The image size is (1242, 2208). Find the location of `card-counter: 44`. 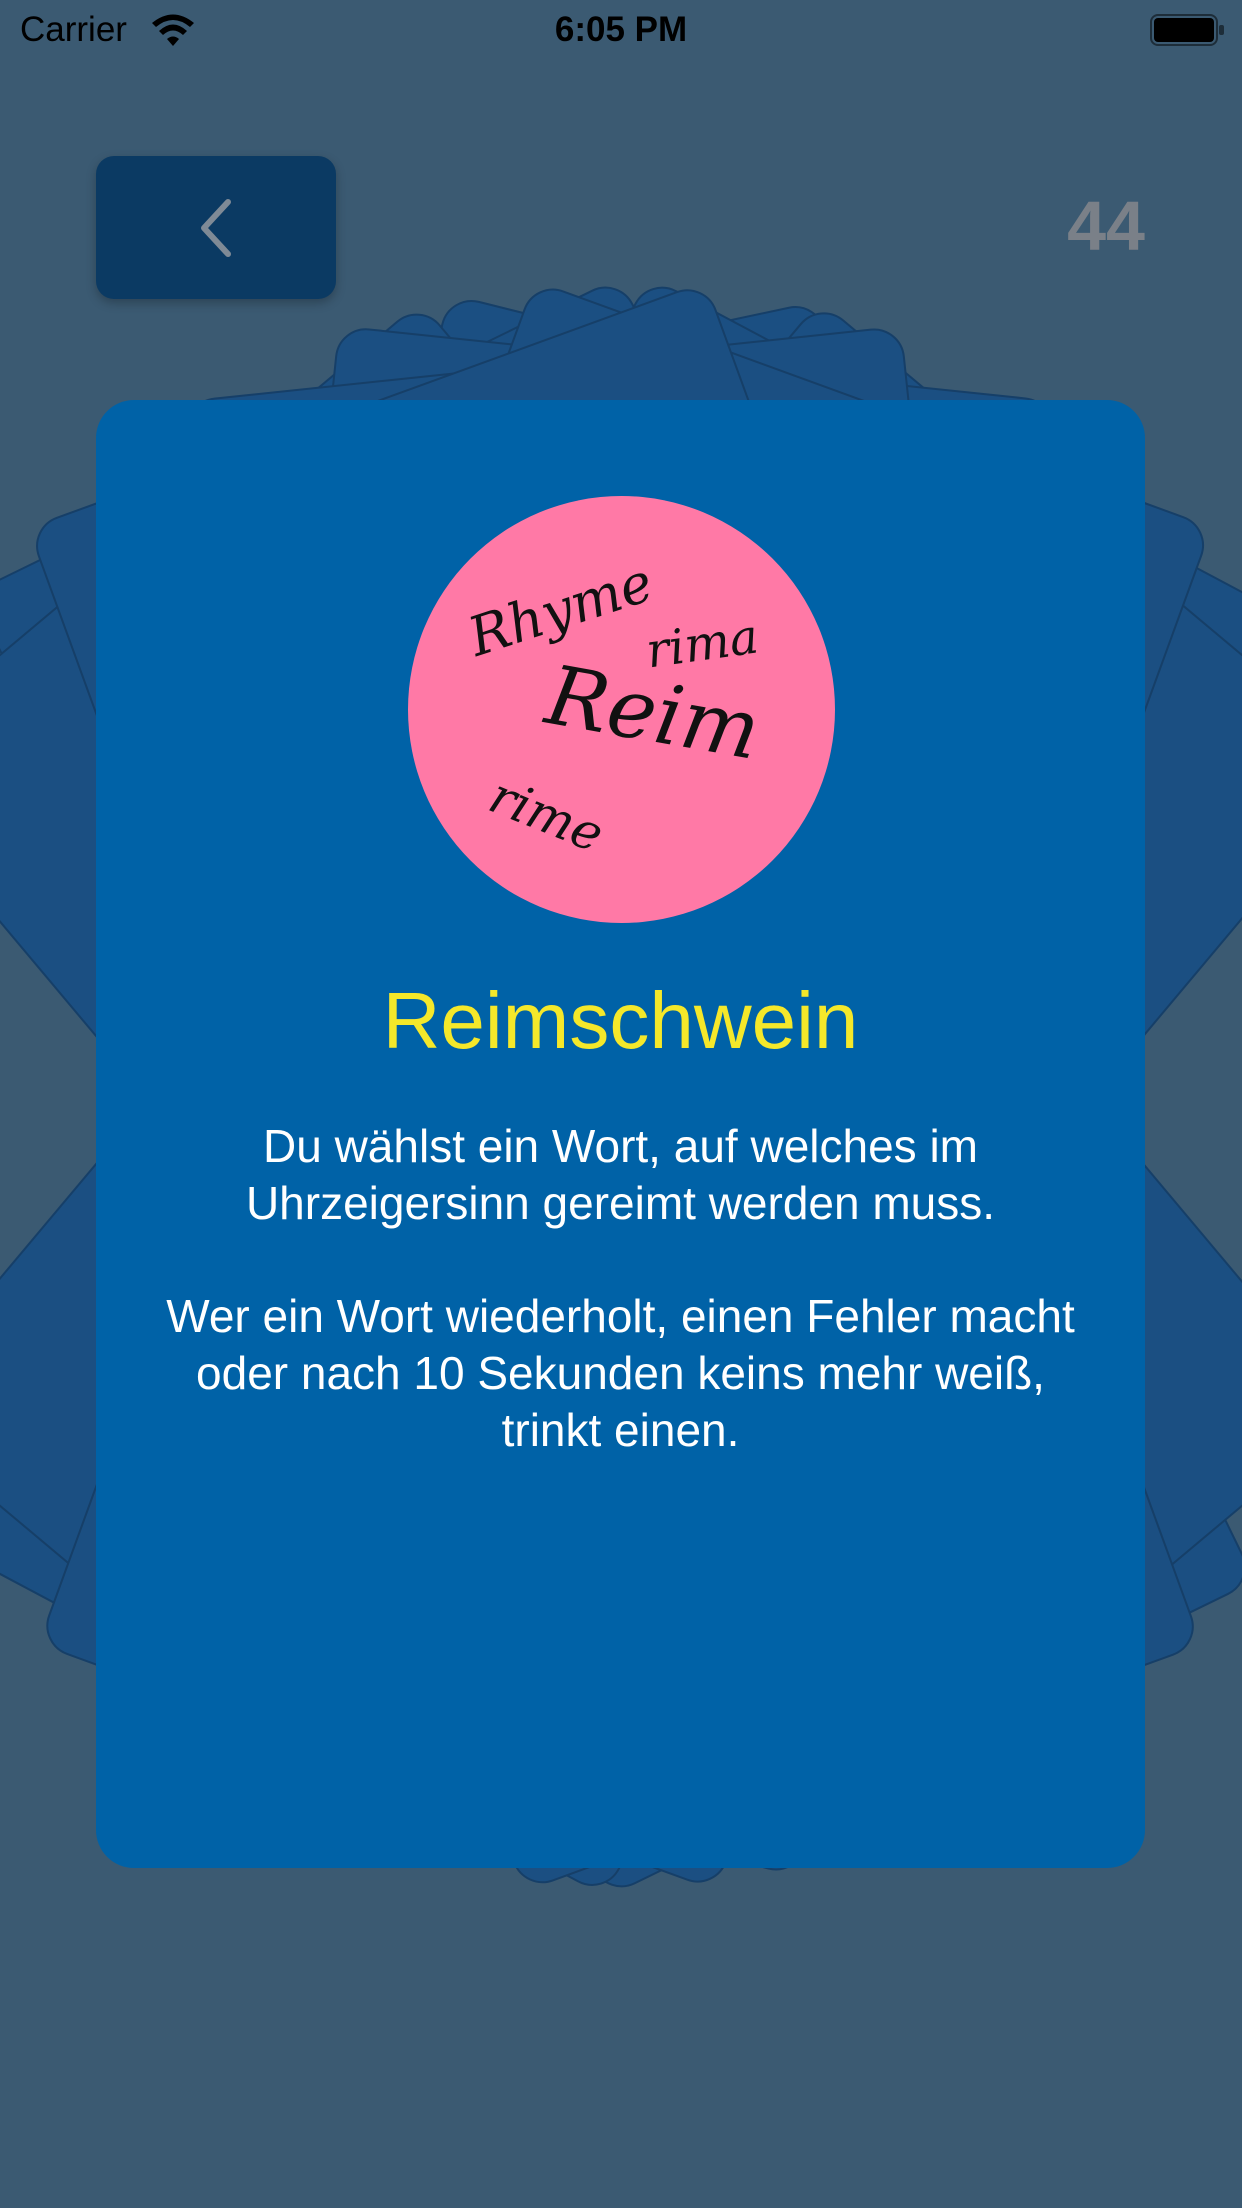

card-counter: 44 is located at coordinates (1106, 226).